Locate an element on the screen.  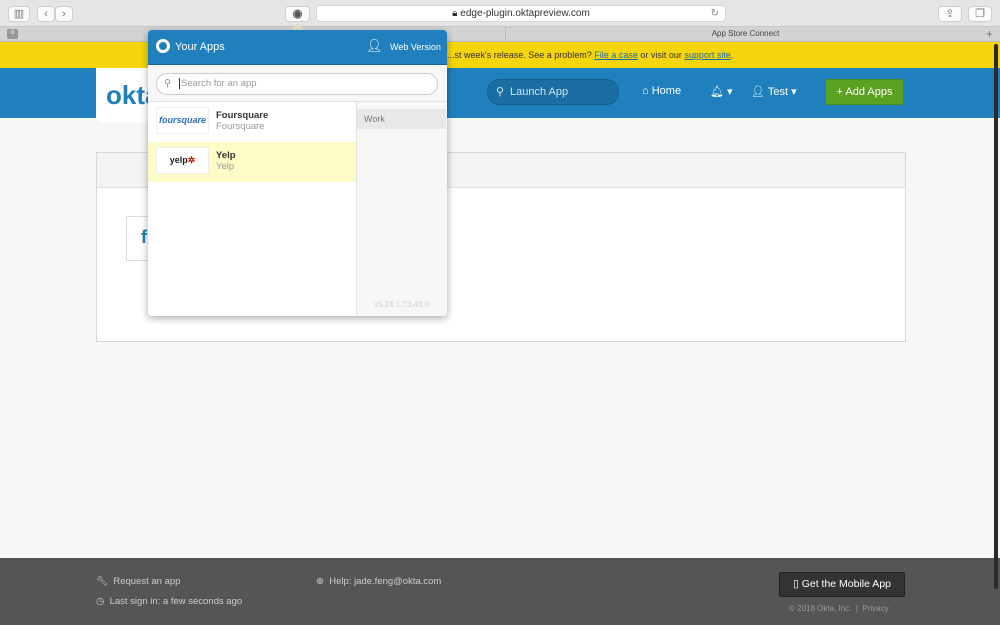
last-sign-in: ◷ Last sign in: a few seconds ago is located at coordinates (169, 601).